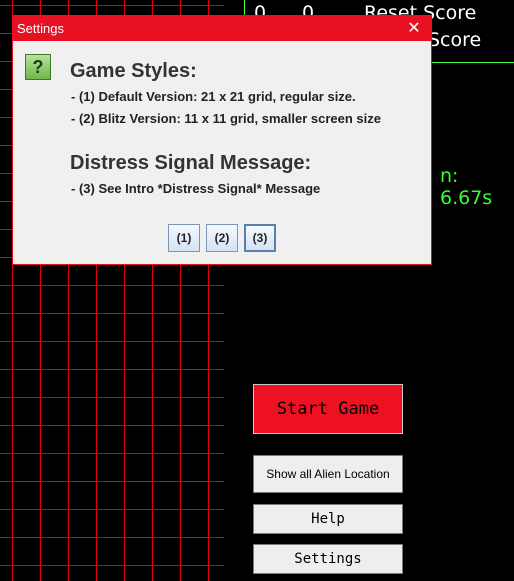 The width and height of the screenshot is (514, 581). I want to click on timer-text: n: 6.67s, so click(466, 187).